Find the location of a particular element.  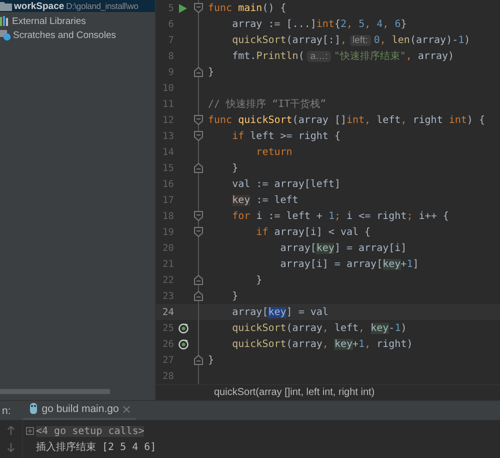

close-icon is located at coordinates (126, 409).